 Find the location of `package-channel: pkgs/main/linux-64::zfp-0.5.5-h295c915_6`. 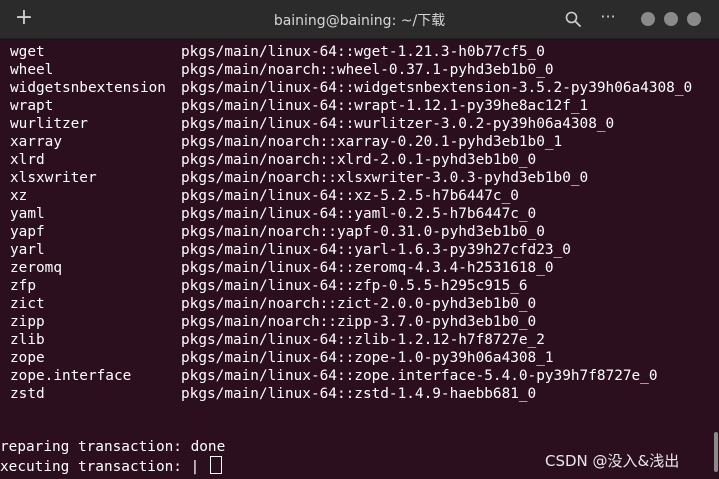

package-channel: pkgs/main/linux-64::zfp-0.5.5-h295c915_6 is located at coordinates (354, 286).